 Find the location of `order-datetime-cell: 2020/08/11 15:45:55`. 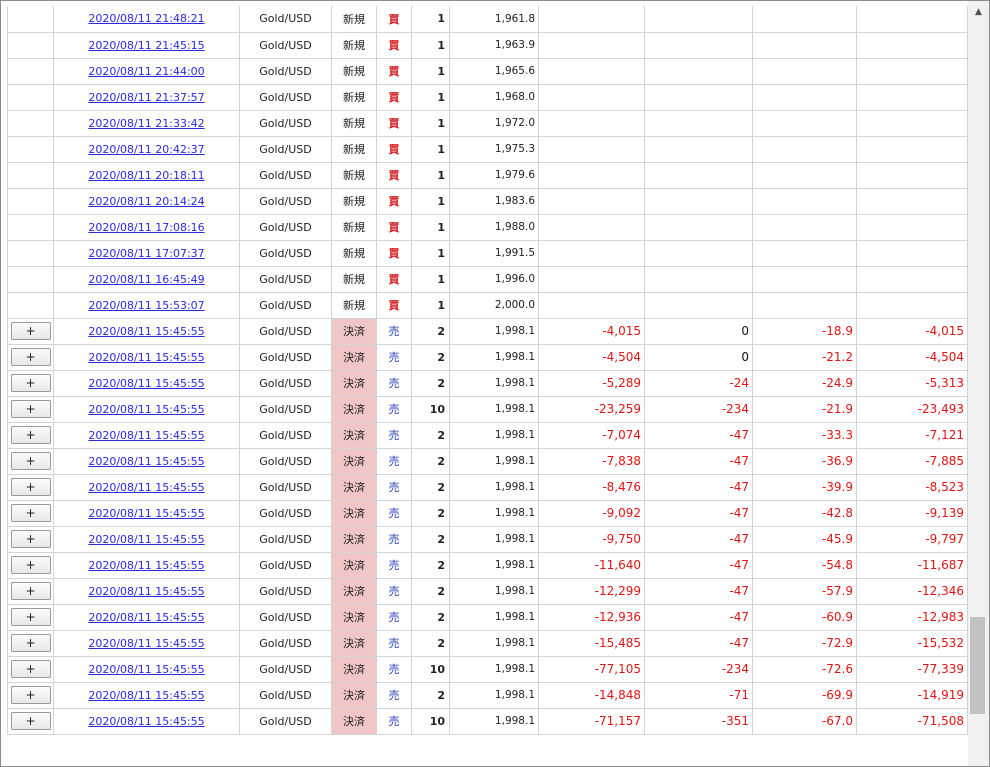

order-datetime-cell: 2020/08/11 15:45:55 is located at coordinates (146, 331).